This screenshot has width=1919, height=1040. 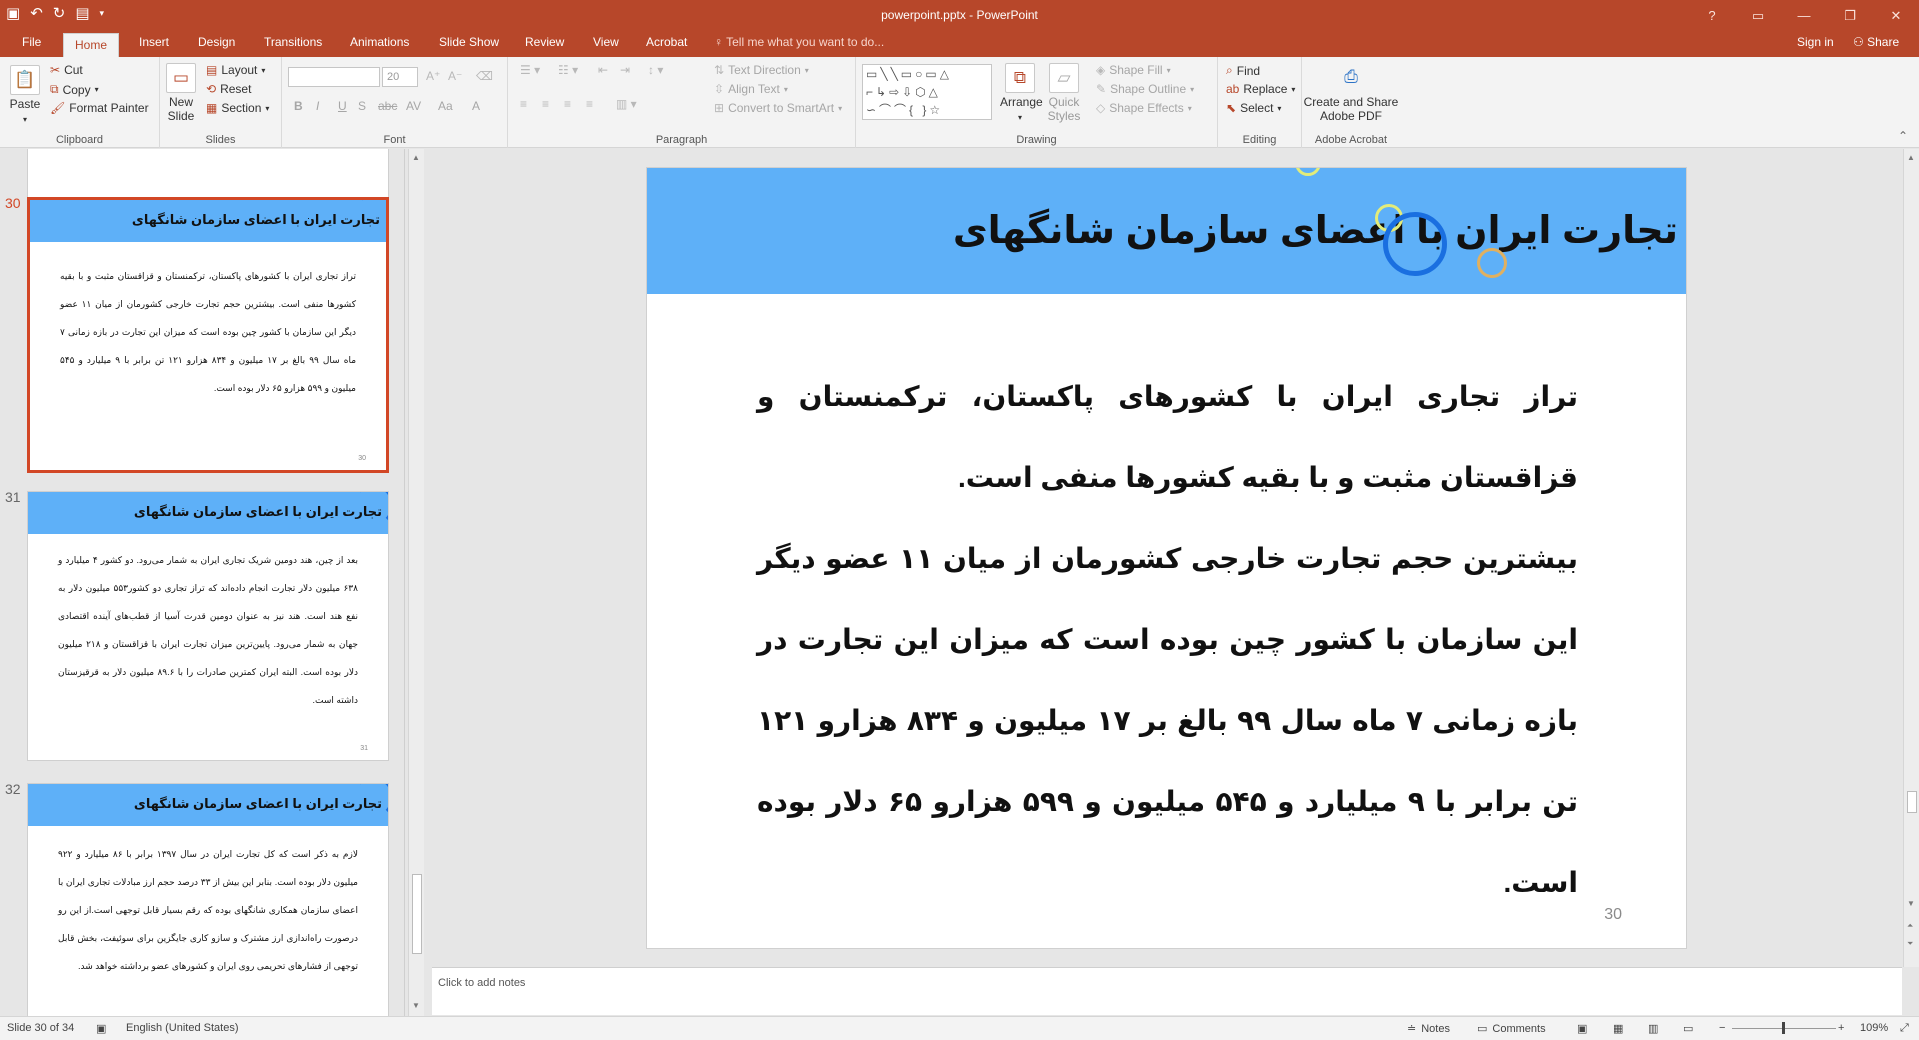 What do you see at coordinates (1896, 15) in the screenshot?
I see `close-button: ✕` at bounding box center [1896, 15].